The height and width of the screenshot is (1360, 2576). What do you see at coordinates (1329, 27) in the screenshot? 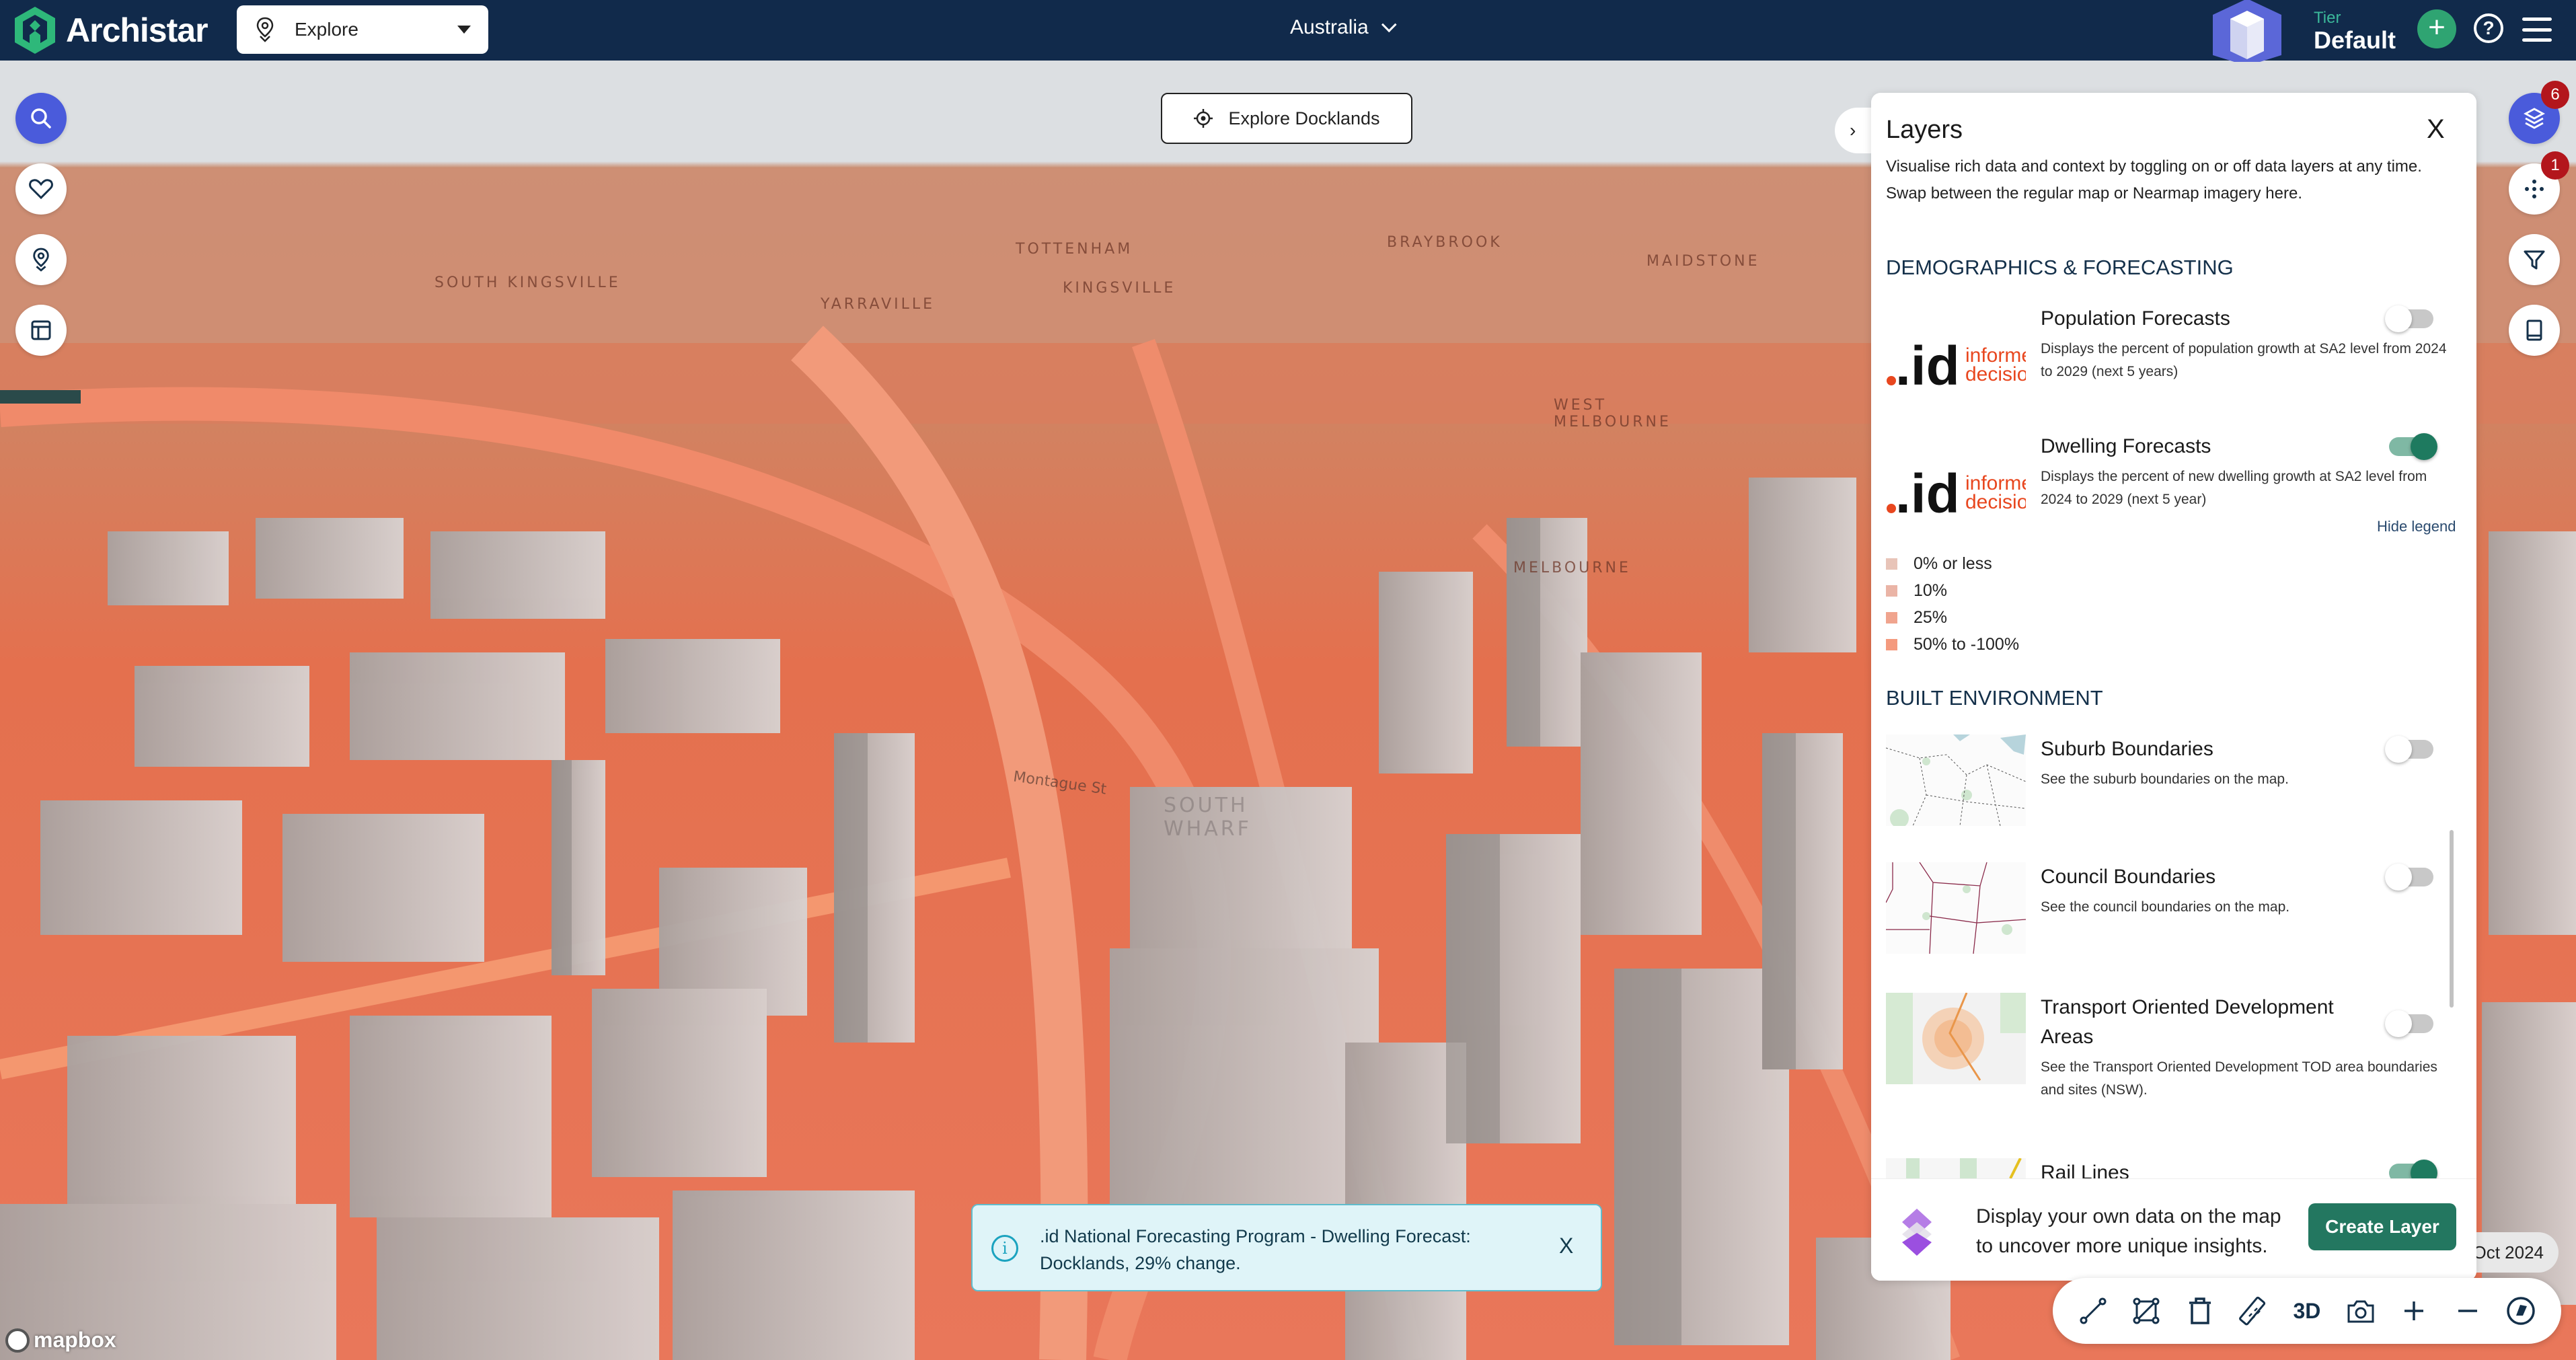
I see `country-label: Australia` at bounding box center [1329, 27].